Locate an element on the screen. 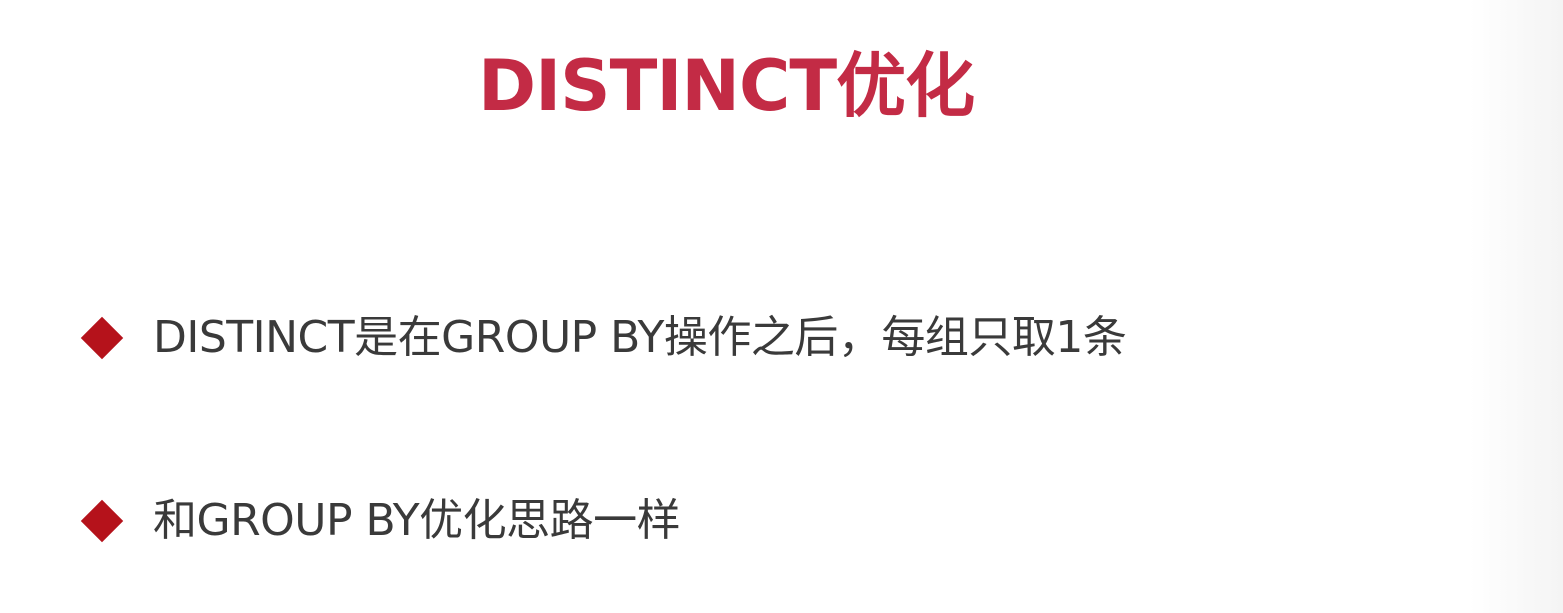 Image resolution: width=1563 pixels, height=613 pixels. bullet-item: DISTINCT是在GROUP BY操作之后，每组只取1条 is located at coordinates (603, 338).